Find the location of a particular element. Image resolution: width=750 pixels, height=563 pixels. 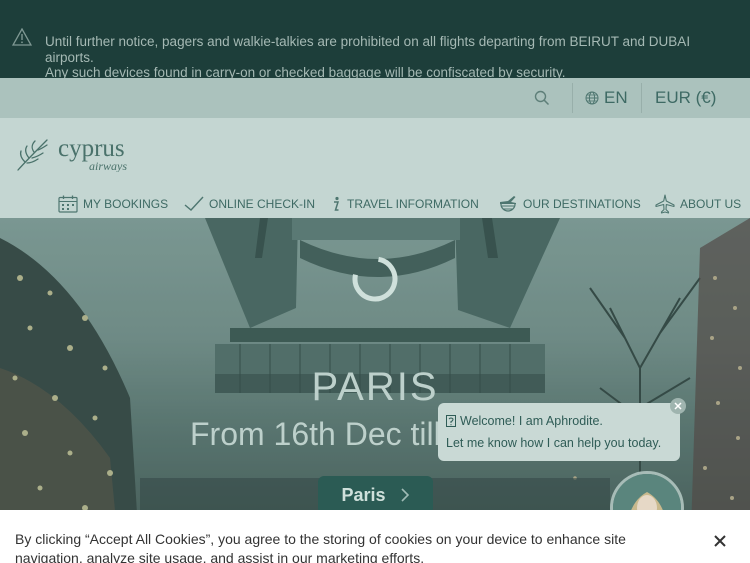

chat-greeting: Welcome! I am Aphrodite. is located at coordinates (531, 421).